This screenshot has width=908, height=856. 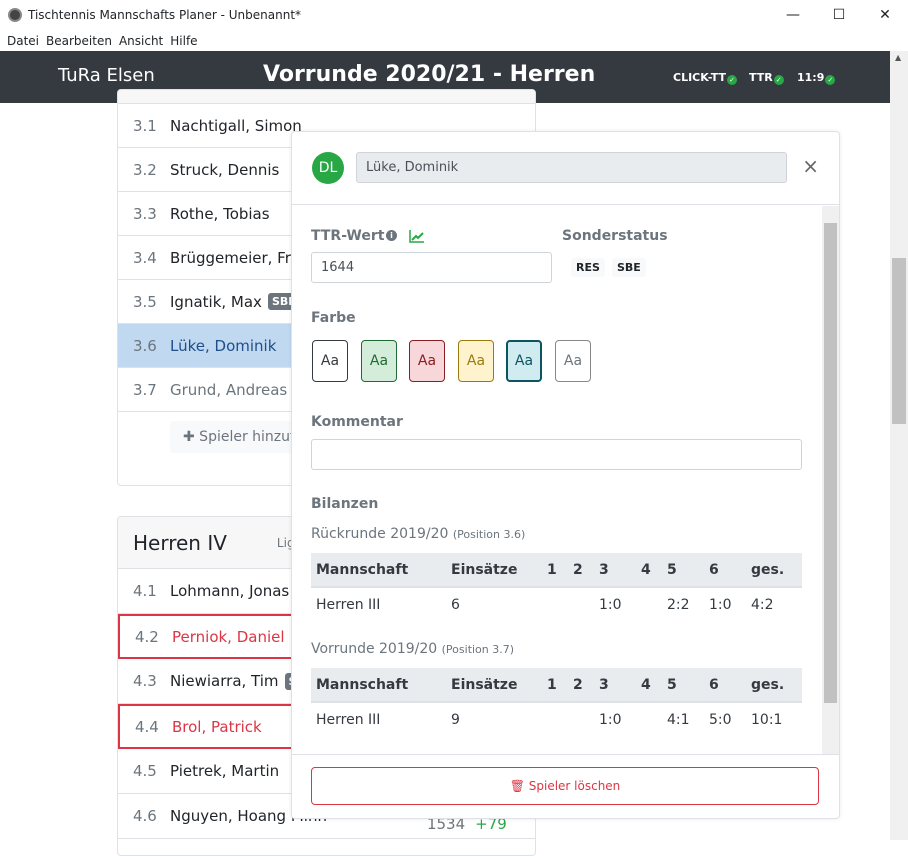 I want to click on club-name: TuRa Elsen, so click(x=106, y=75).